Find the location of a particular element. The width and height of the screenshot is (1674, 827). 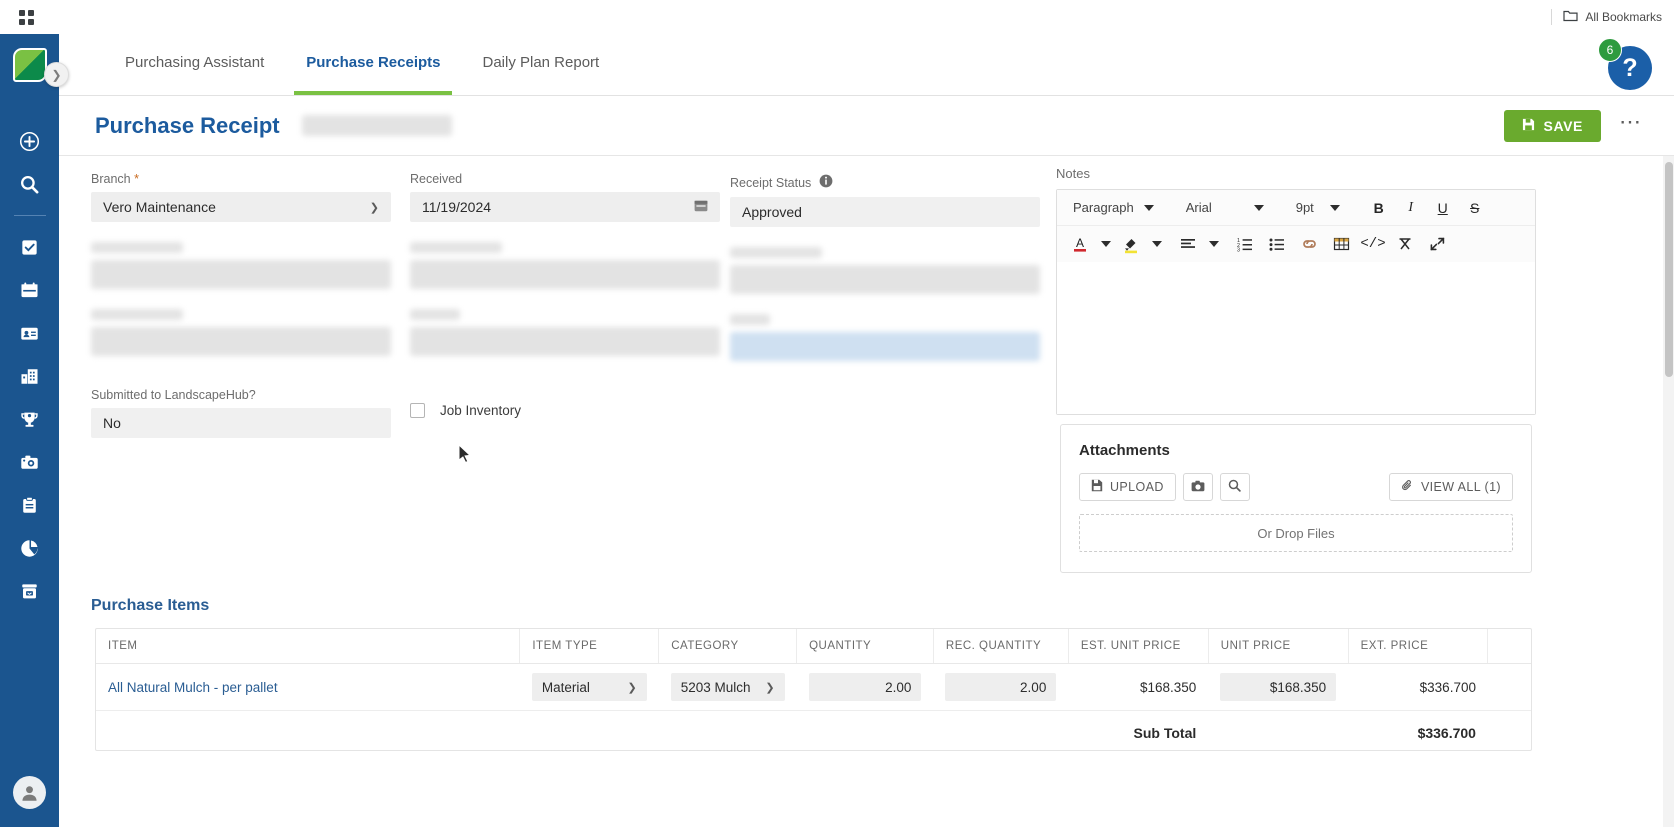

redacted-field-a1 is located at coordinates (241, 265).